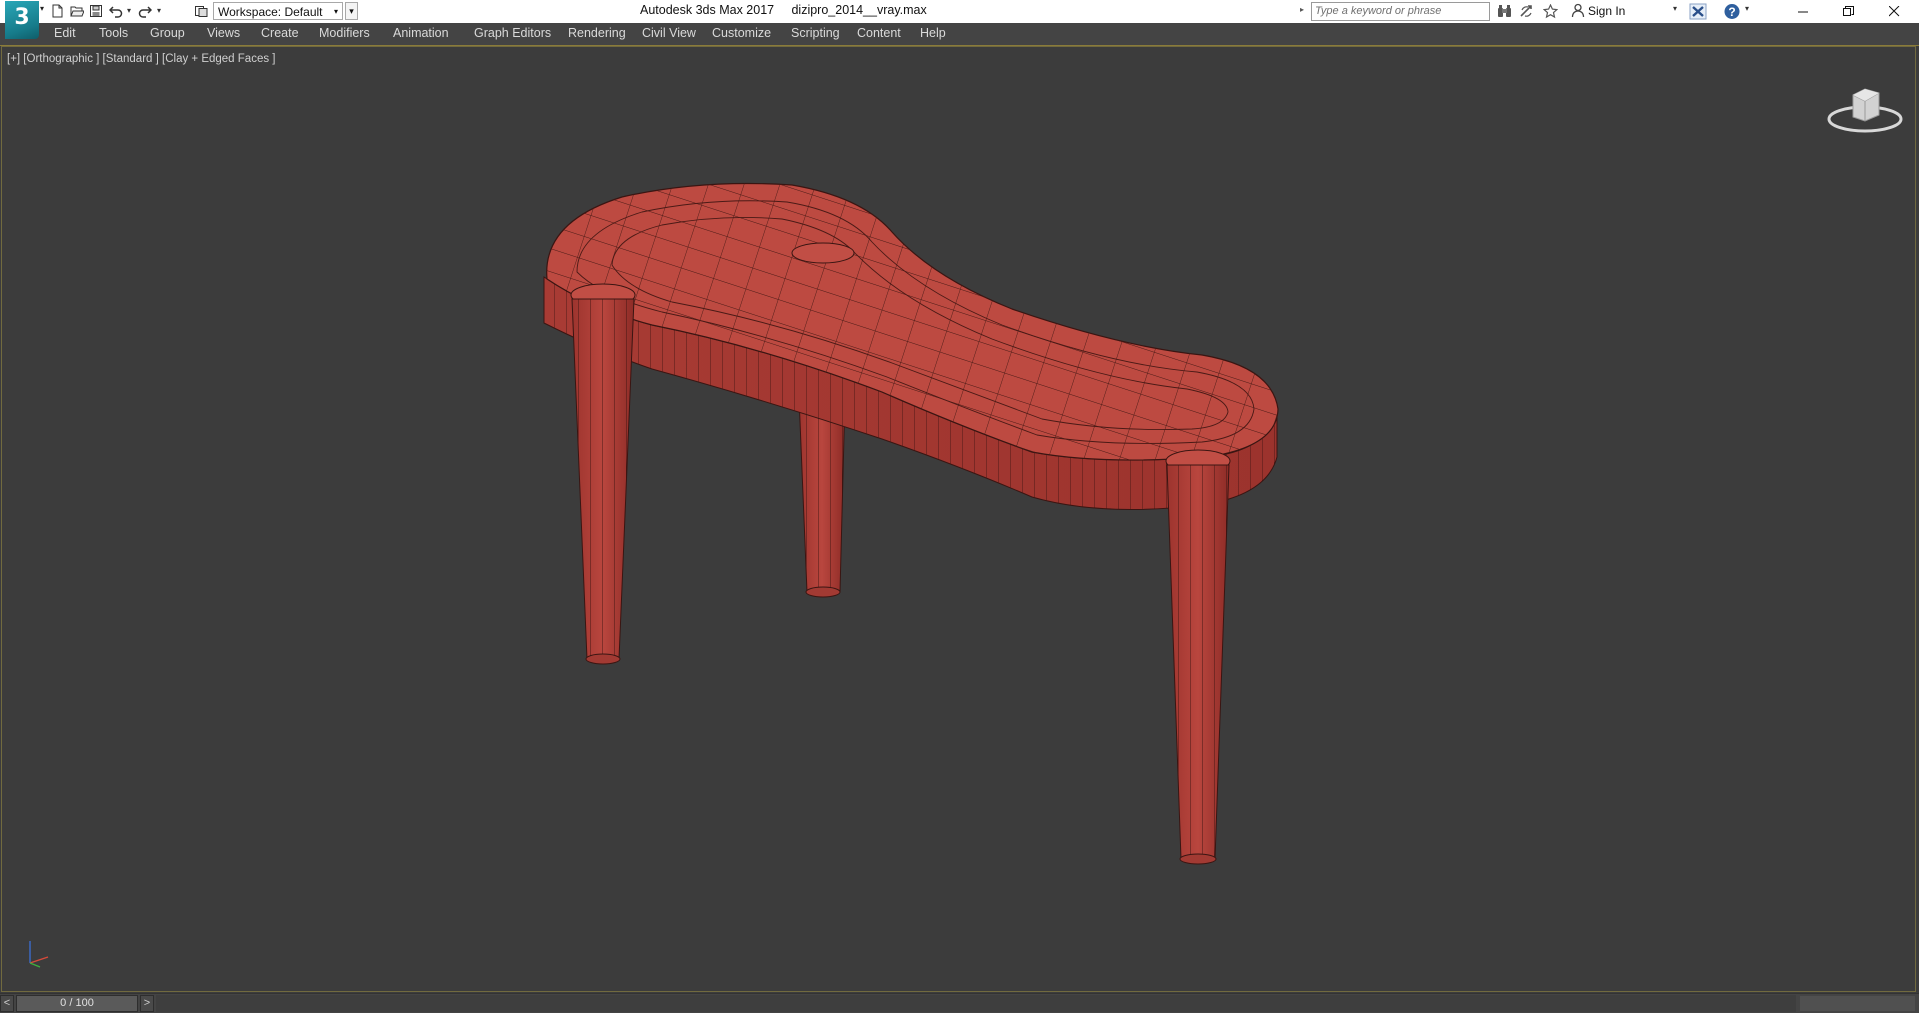  Describe the element at coordinates (1198, 664) in the screenshot. I see `front-right-leg` at that location.